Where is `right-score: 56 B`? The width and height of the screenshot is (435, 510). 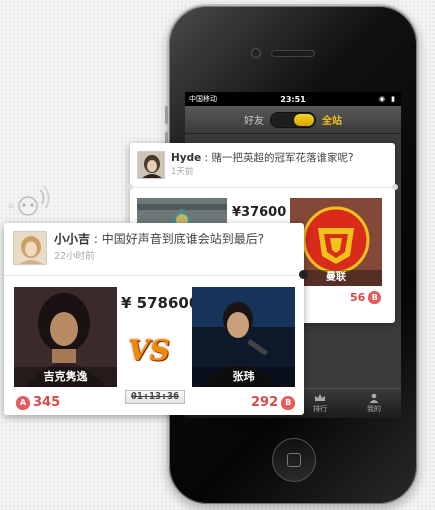
right-score: 56 B is located at coordinates (366, 297).